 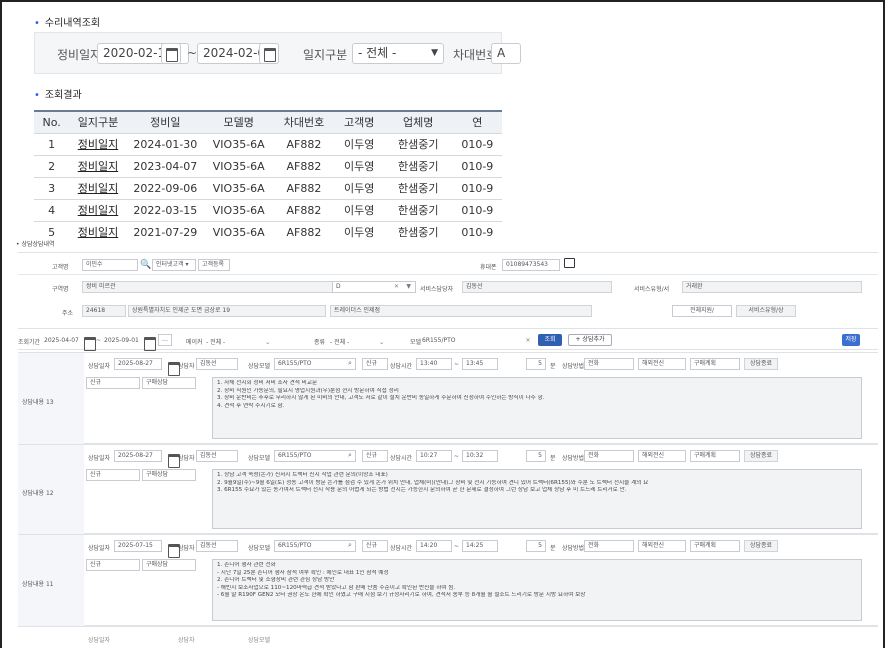 What do you see at coordinates (590, 340) in the screenshot?
I see `add-consult-button: + 상담추가` at bounding box center [590, 340].